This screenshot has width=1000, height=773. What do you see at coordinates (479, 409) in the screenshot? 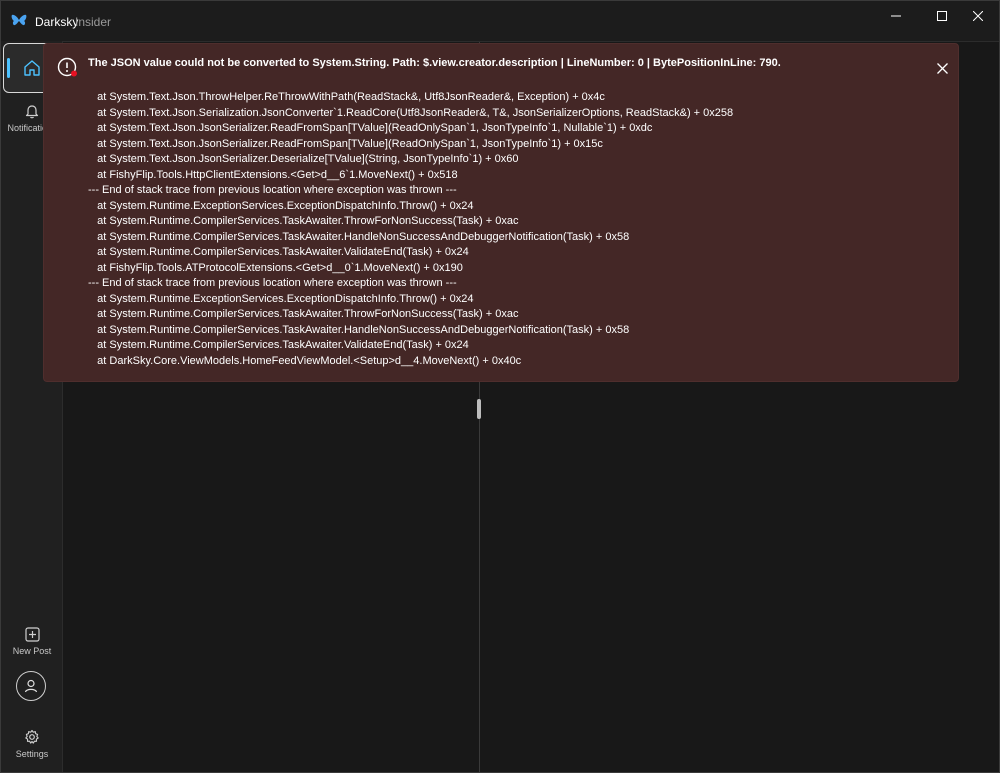
I see `splitter-handle` at bounding box center [479, 409].